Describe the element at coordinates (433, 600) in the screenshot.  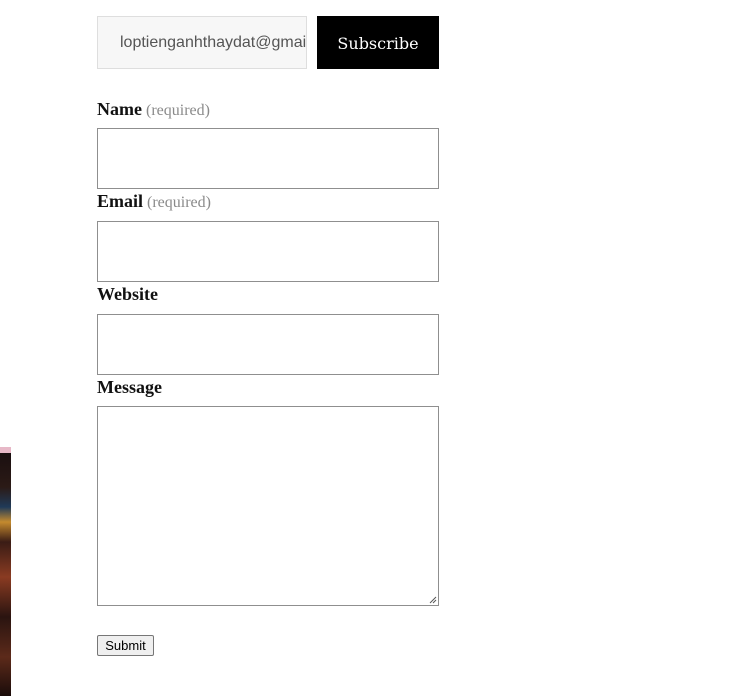
I see `resize-grip-icon` at that location.